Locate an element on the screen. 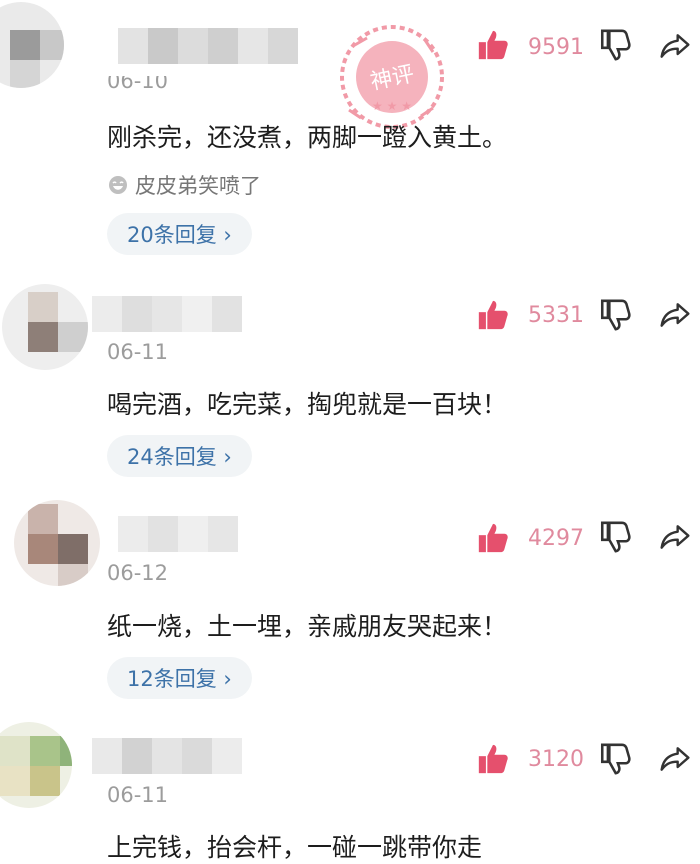  replies-button: 24条回复 › is located at coordinates (179, 456).